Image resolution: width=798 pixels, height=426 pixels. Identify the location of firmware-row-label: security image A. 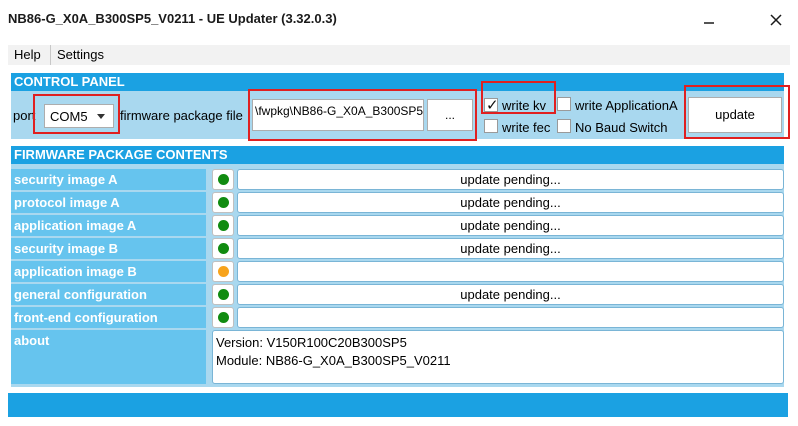
(108, 179).